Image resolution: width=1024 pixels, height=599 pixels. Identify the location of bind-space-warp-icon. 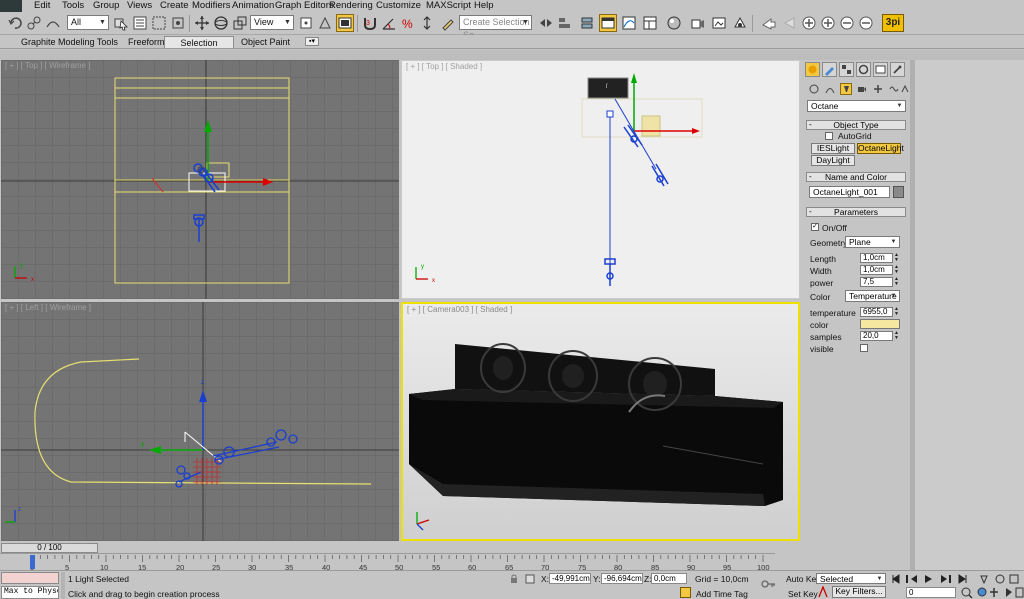
(53, 23).